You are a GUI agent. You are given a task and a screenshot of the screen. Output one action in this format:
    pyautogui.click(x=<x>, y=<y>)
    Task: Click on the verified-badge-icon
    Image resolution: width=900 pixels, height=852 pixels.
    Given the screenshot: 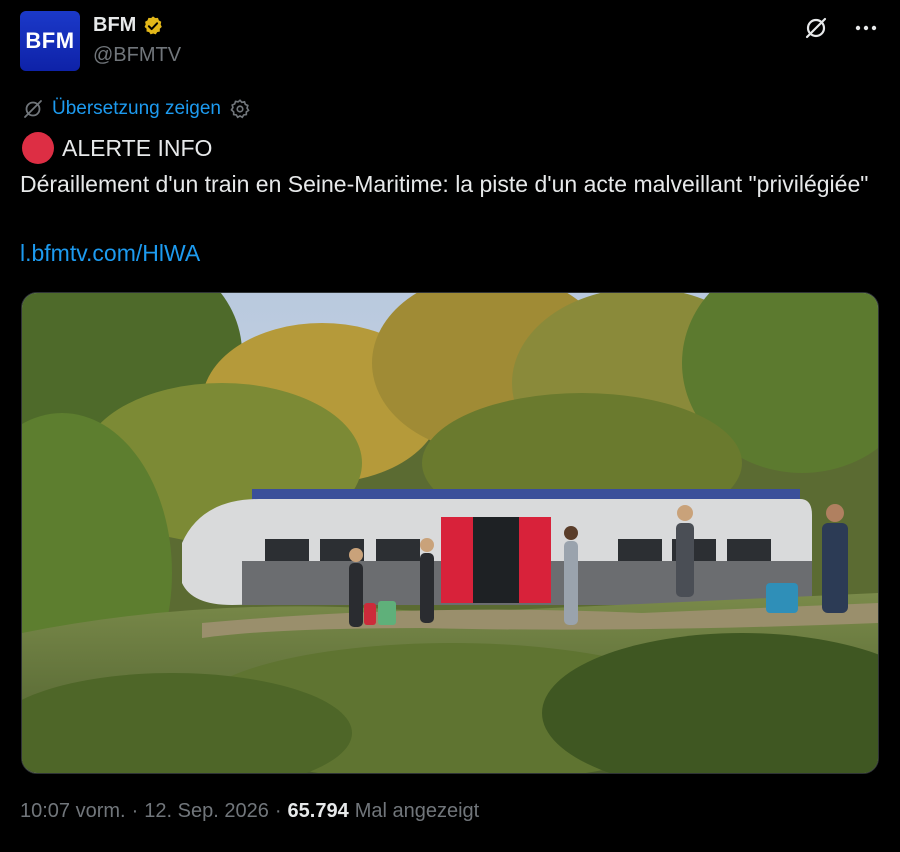 What is the action you would take?
    pyautogui.click(x=153, y=24)
    